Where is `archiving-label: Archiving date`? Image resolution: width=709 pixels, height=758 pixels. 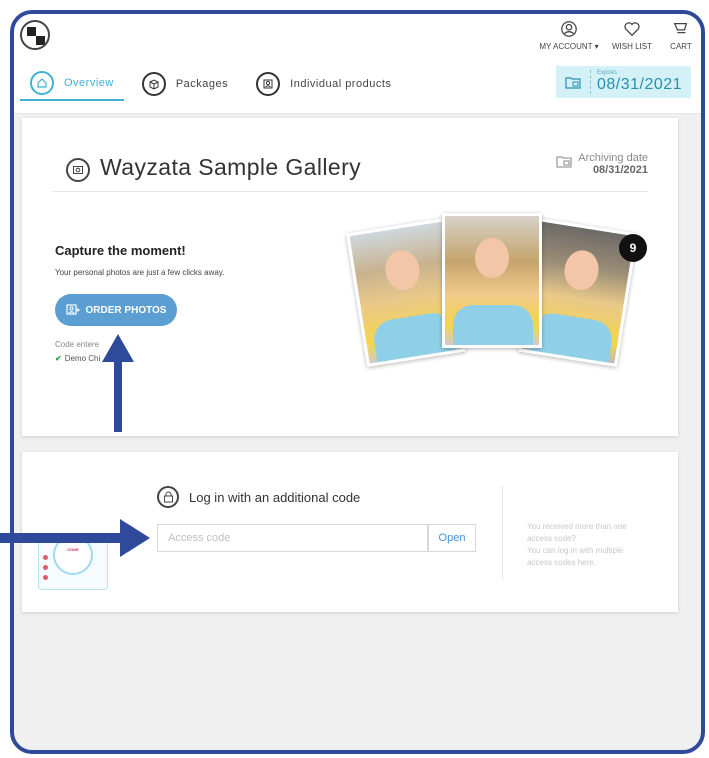
archiving-label: Archiving date is located at coordinates (613, 158).